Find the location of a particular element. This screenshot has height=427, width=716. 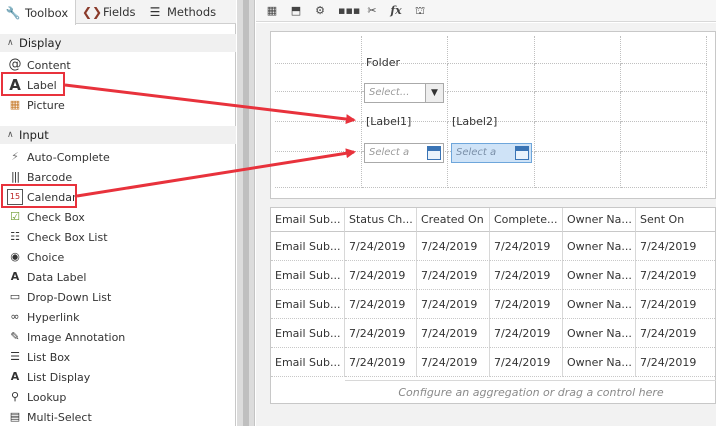

toolbox-item-data-label: A Data Label is located at coordinates (118, 277).